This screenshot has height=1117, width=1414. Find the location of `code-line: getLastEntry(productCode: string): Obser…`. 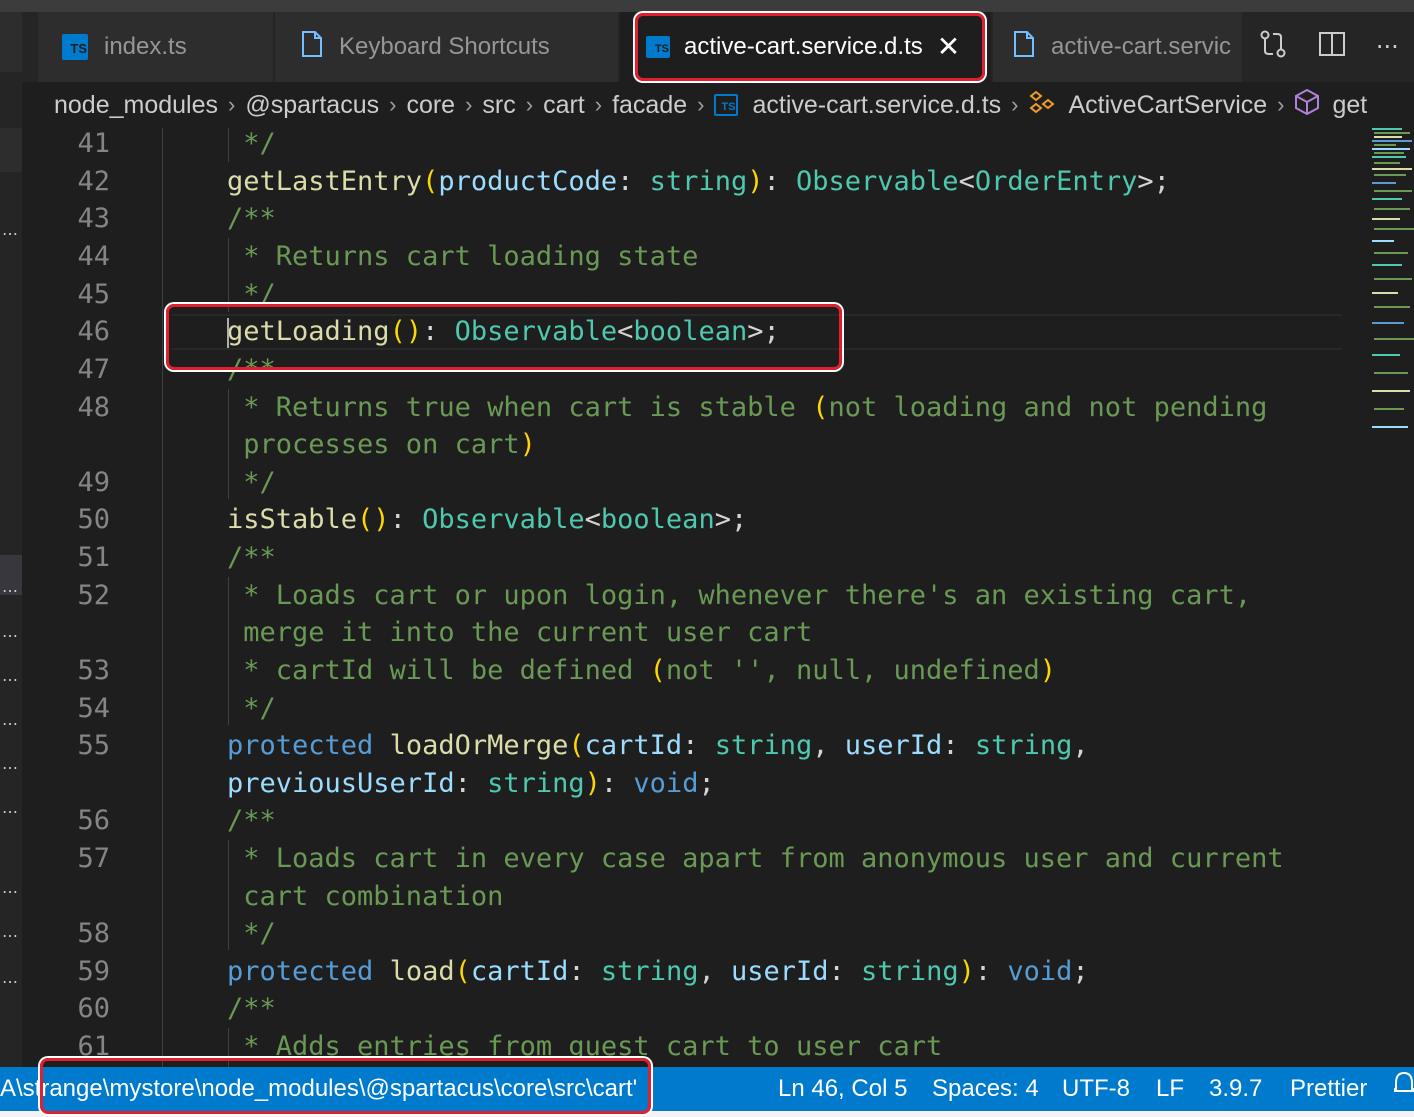

code-line: getLastEntry(productCode: string): Obser… is located at coordinates (698, 181).